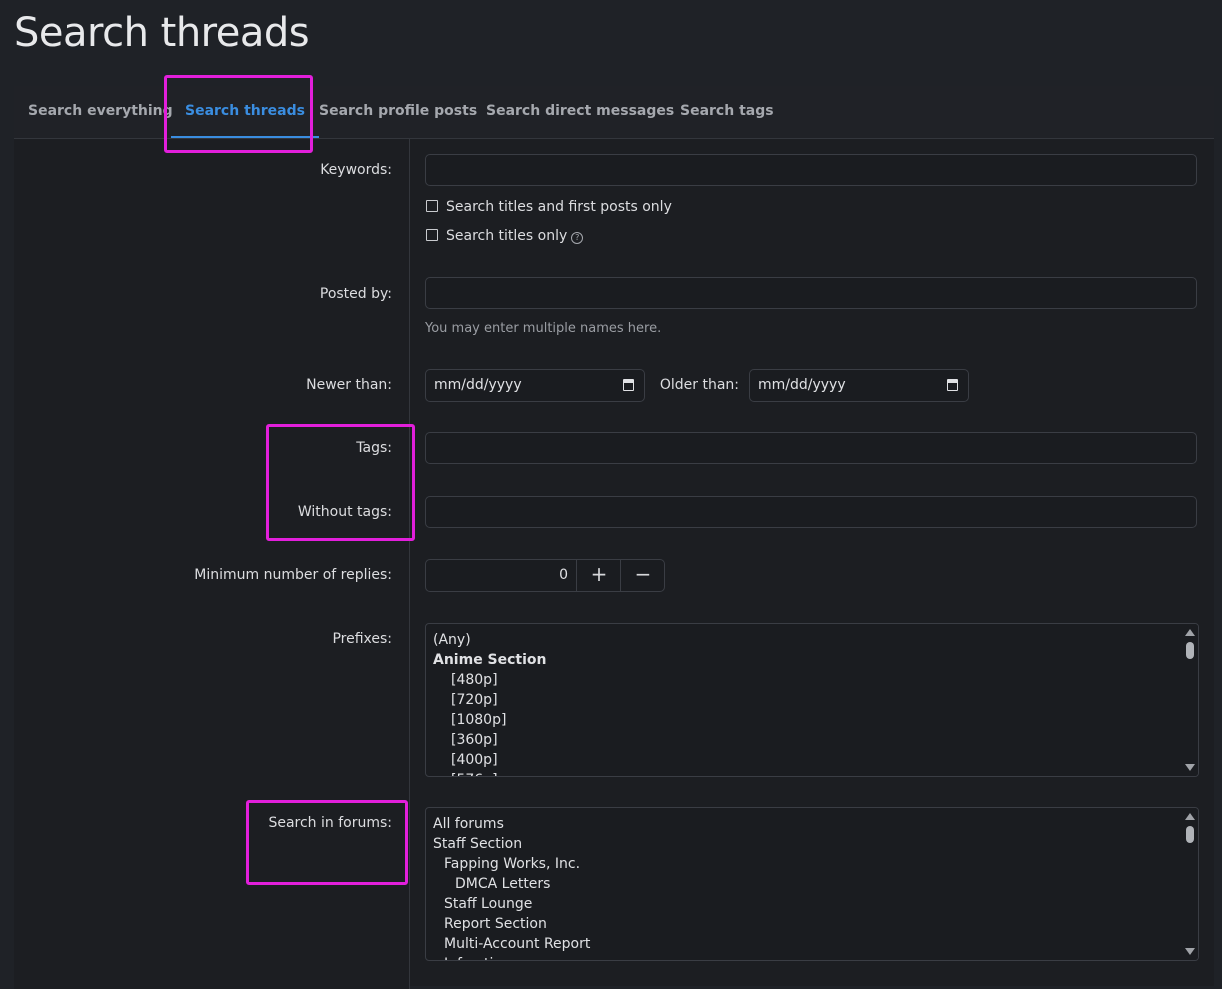 The height and width of the screenshot is (989, 1222). I want to click on tab-search-threads: Search threads, so click(245, 112).